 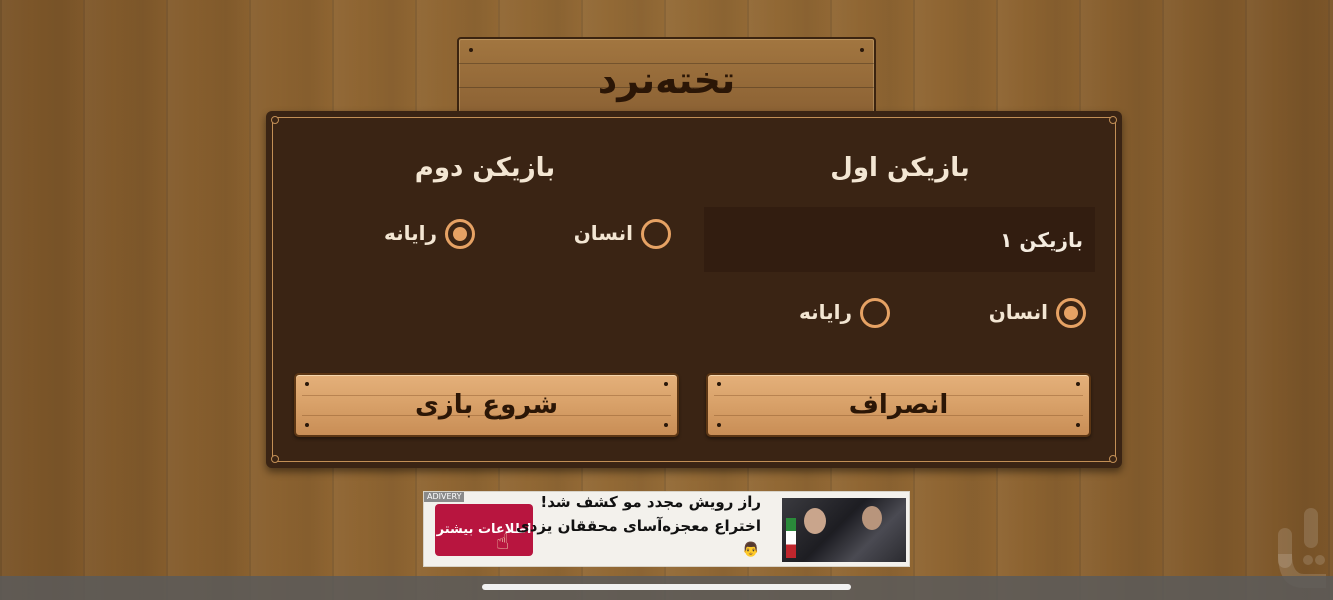 What do you see at coordinates (485, 168) in the screenshot?
I see `player2-heading: بازیکن دوم` at bounding box center [485, 168].